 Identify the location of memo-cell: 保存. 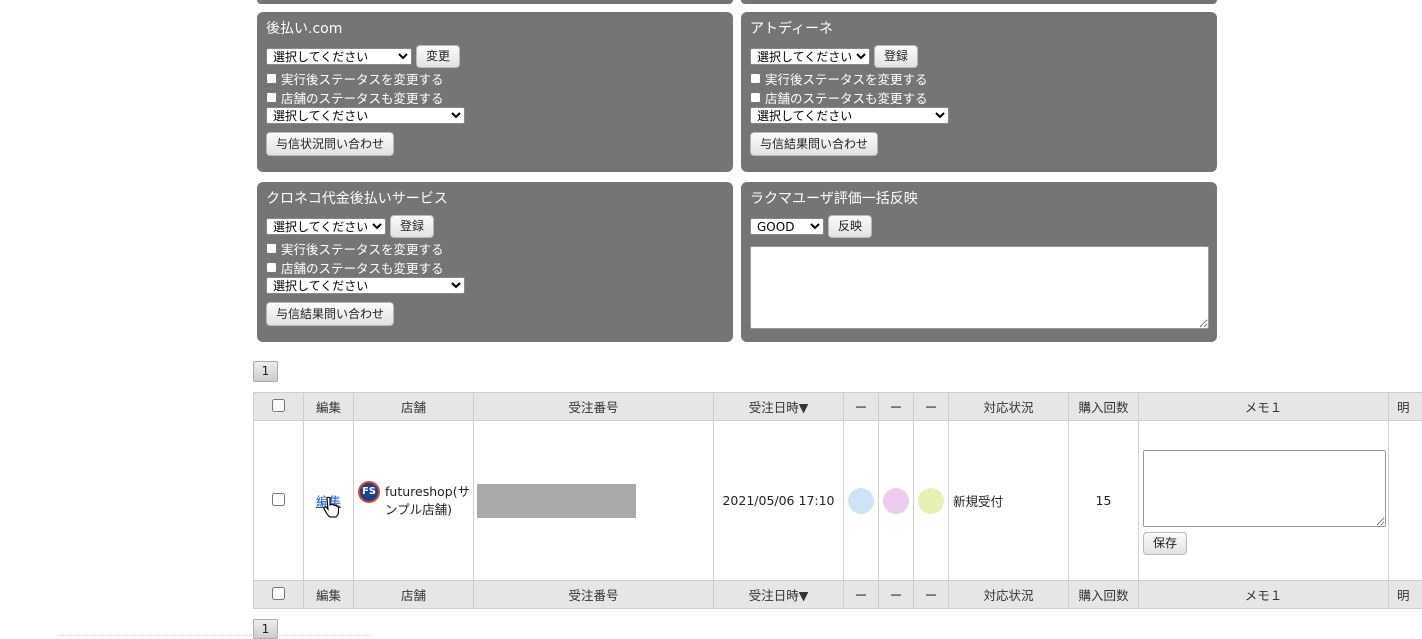
(1264, 501).